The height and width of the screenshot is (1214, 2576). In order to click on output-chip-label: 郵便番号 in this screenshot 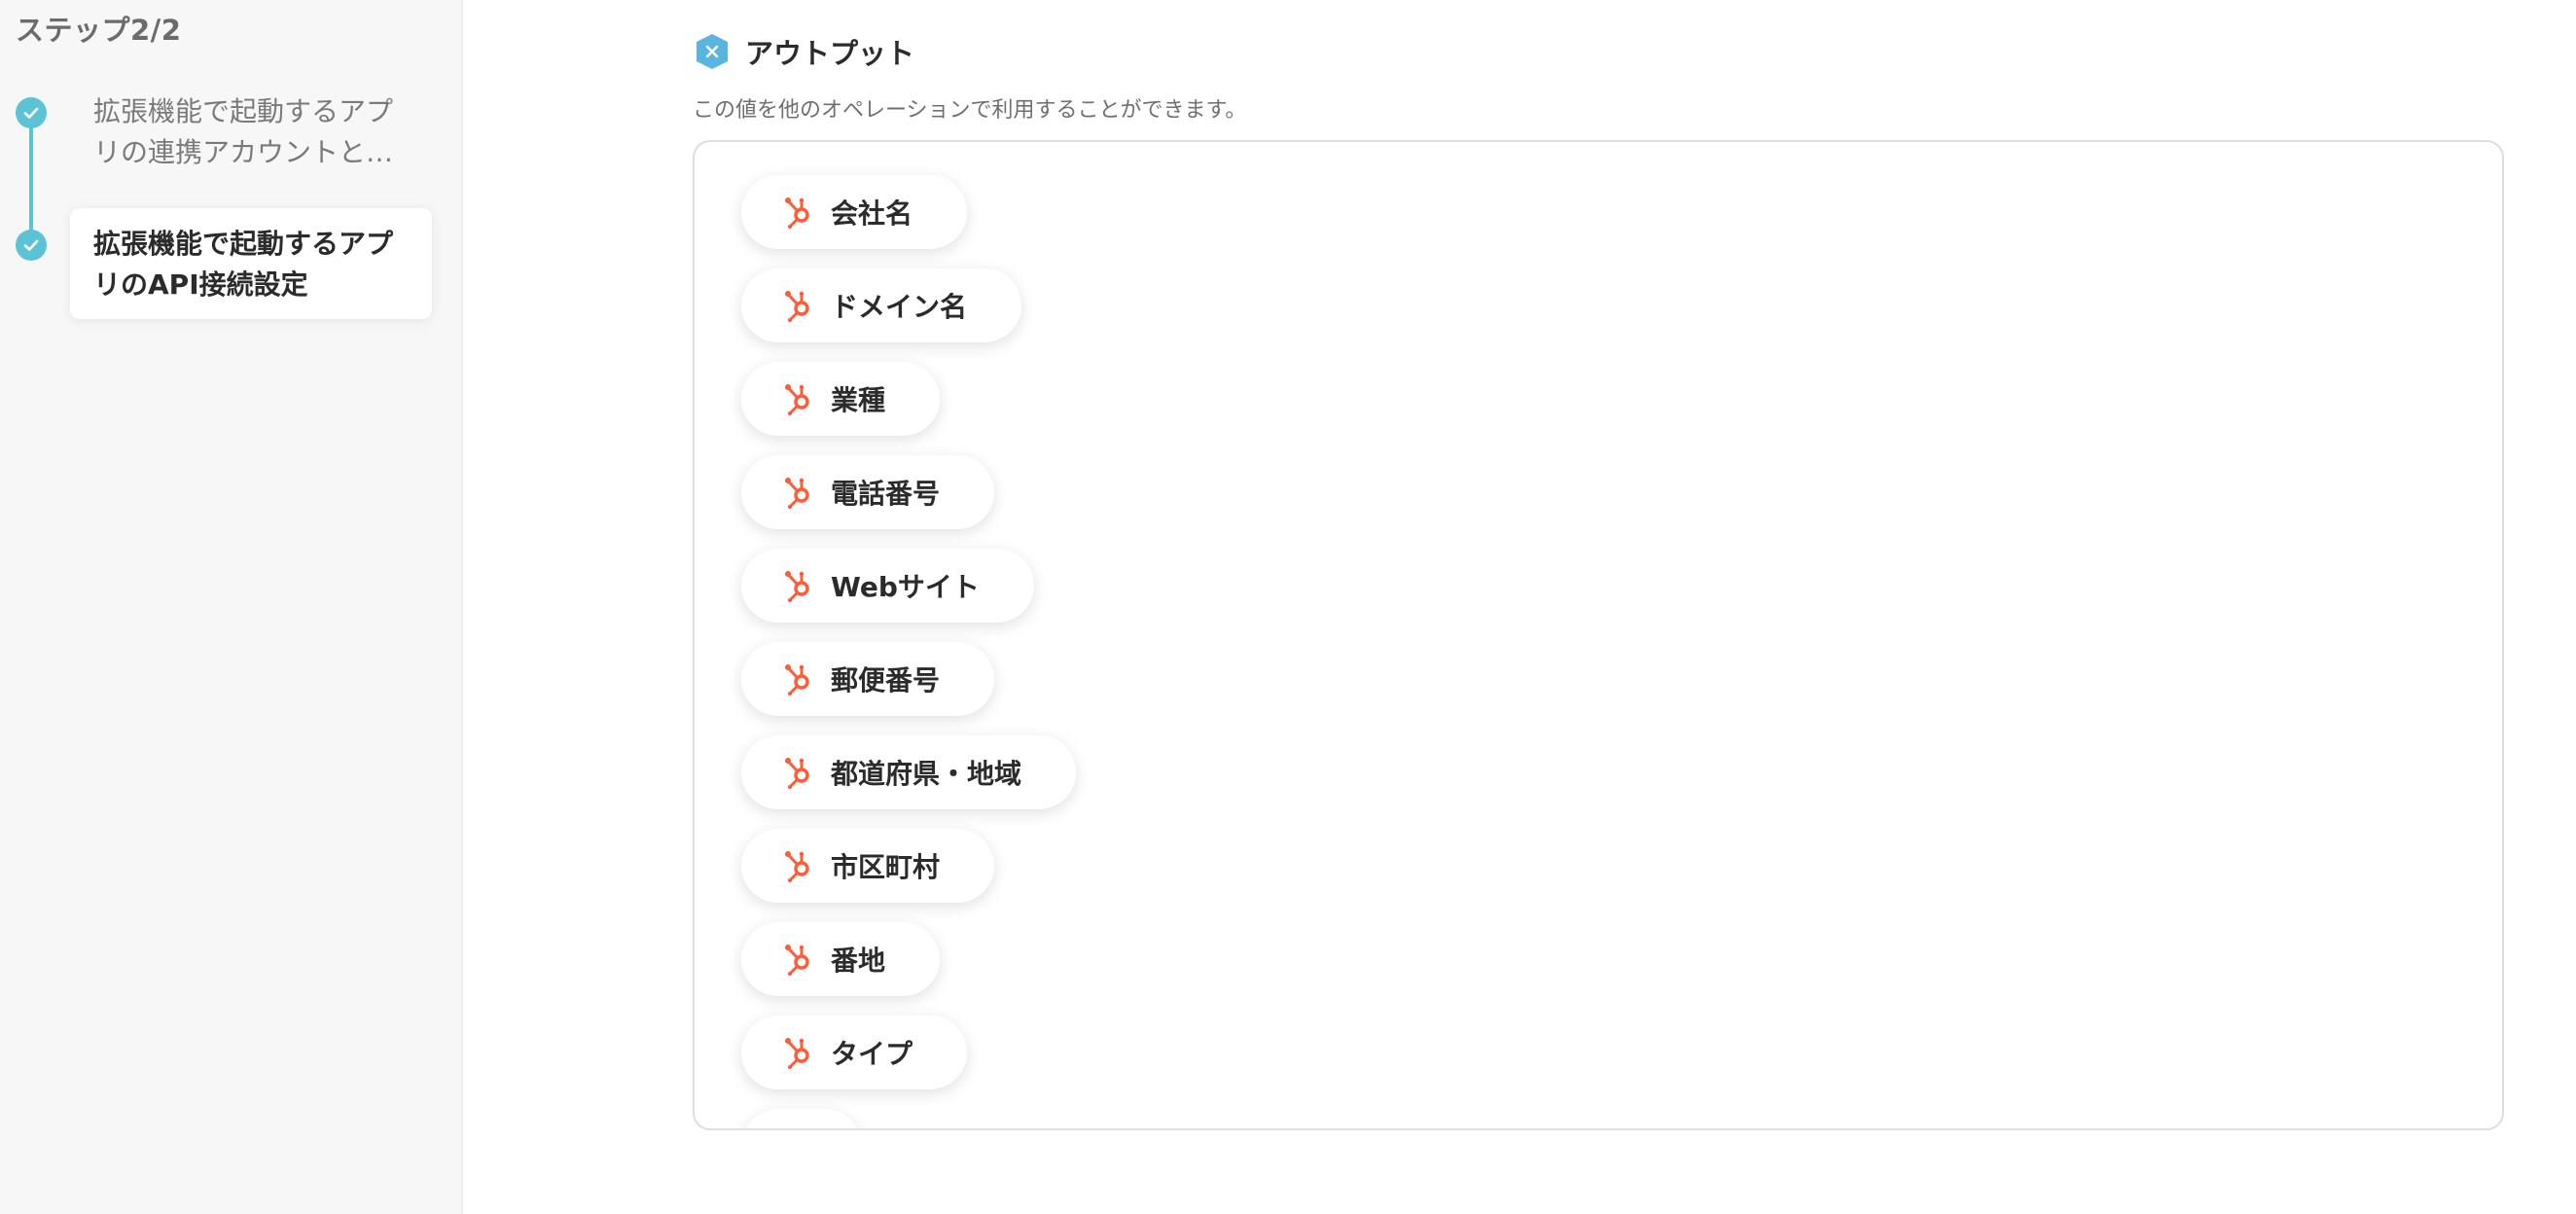, I will do `click(886, 680)`.